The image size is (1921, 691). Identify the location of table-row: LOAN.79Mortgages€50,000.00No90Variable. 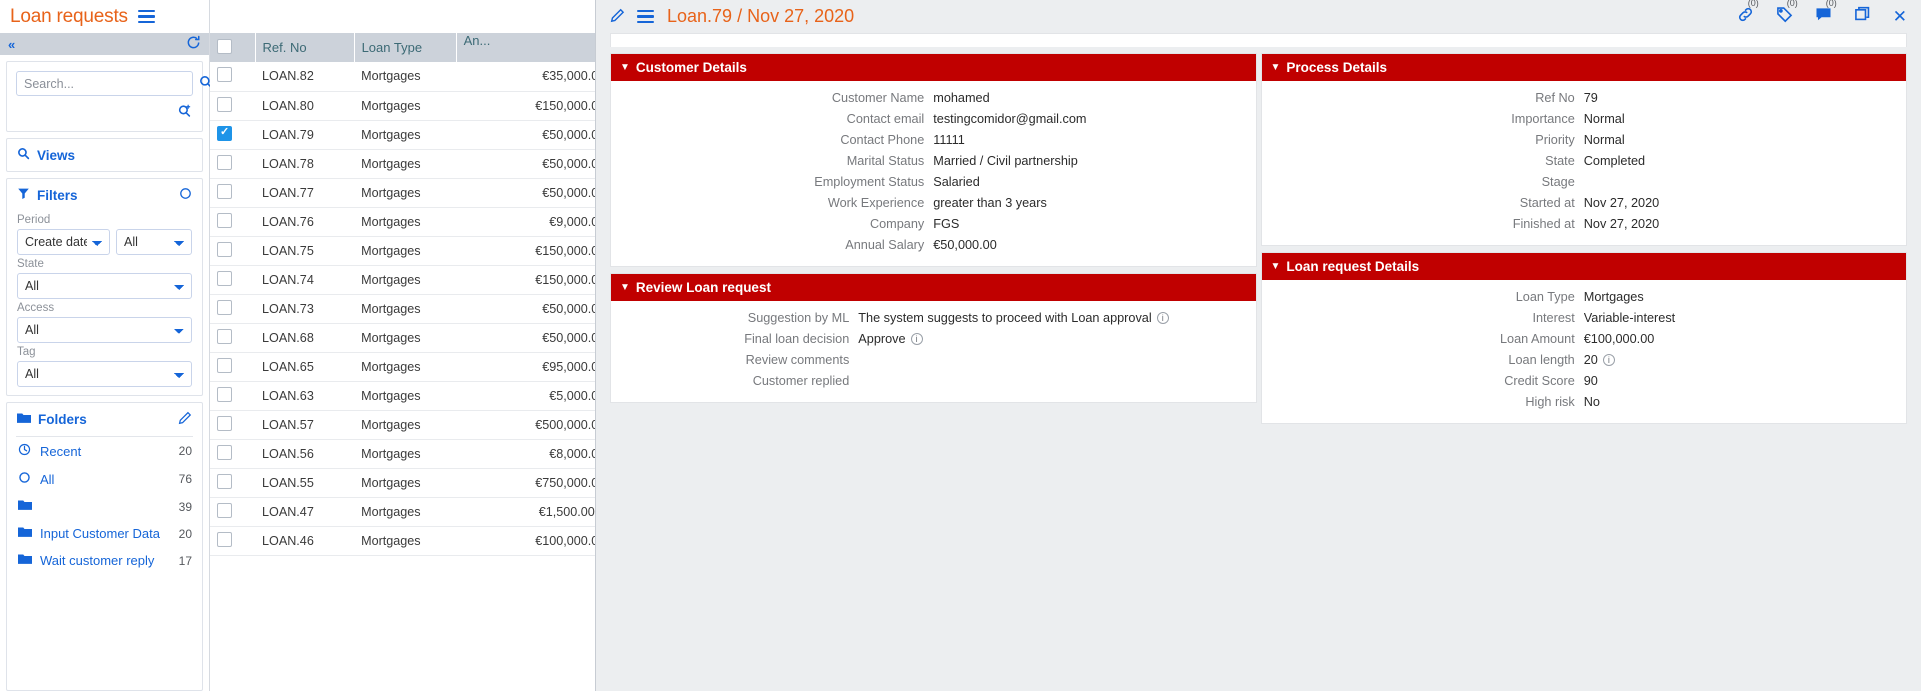
(402, 135).